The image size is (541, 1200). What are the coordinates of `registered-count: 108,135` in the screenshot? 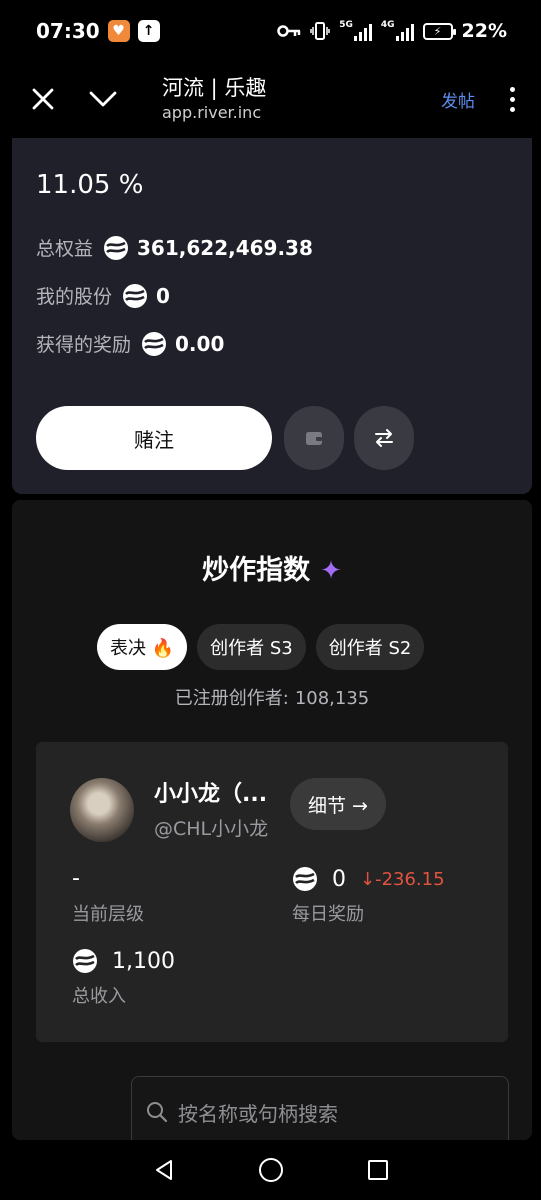 It's located at (332, 698).